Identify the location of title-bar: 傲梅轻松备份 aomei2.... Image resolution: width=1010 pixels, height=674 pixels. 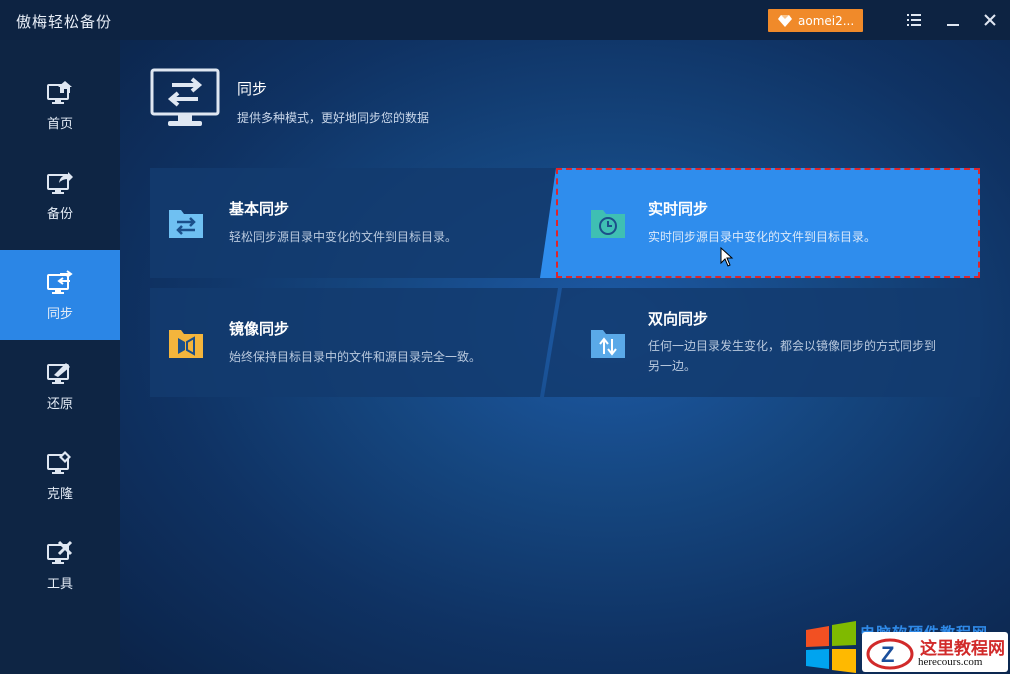
(505, 20).